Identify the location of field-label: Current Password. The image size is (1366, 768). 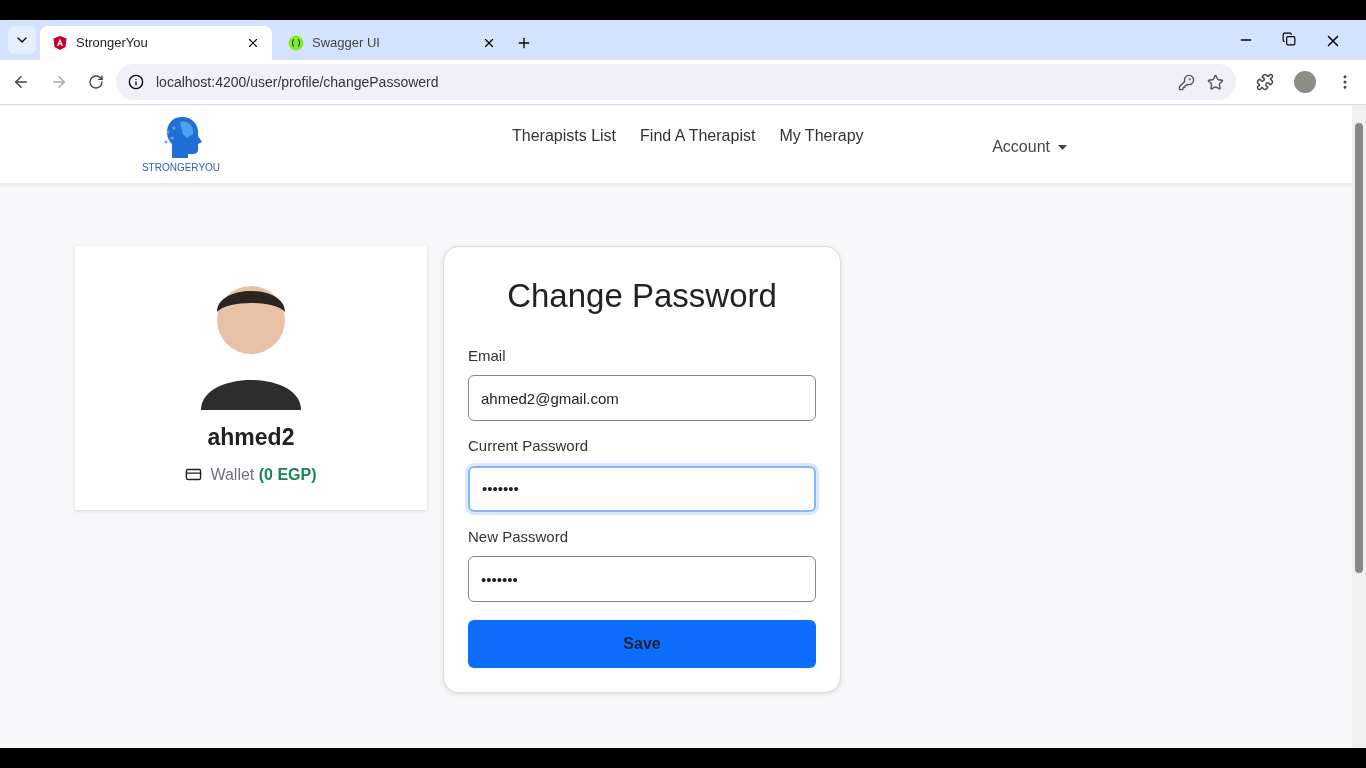
(529, 446).